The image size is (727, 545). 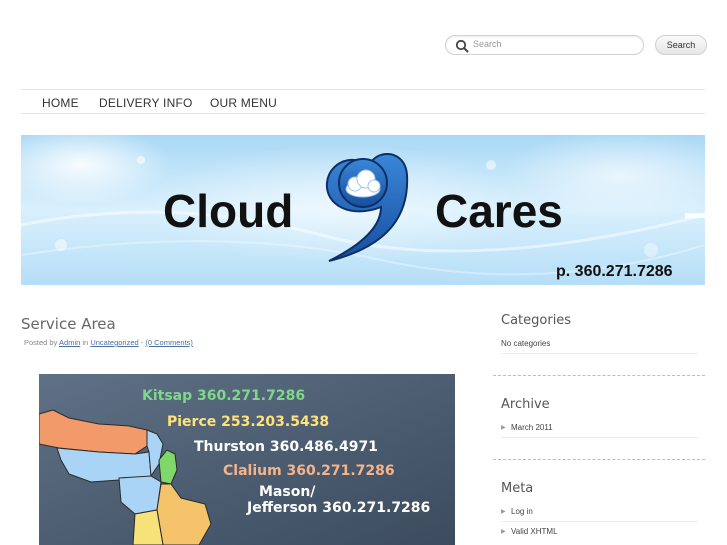 I want to click on banner-title-right: Cares, so click(x=499, y=211).